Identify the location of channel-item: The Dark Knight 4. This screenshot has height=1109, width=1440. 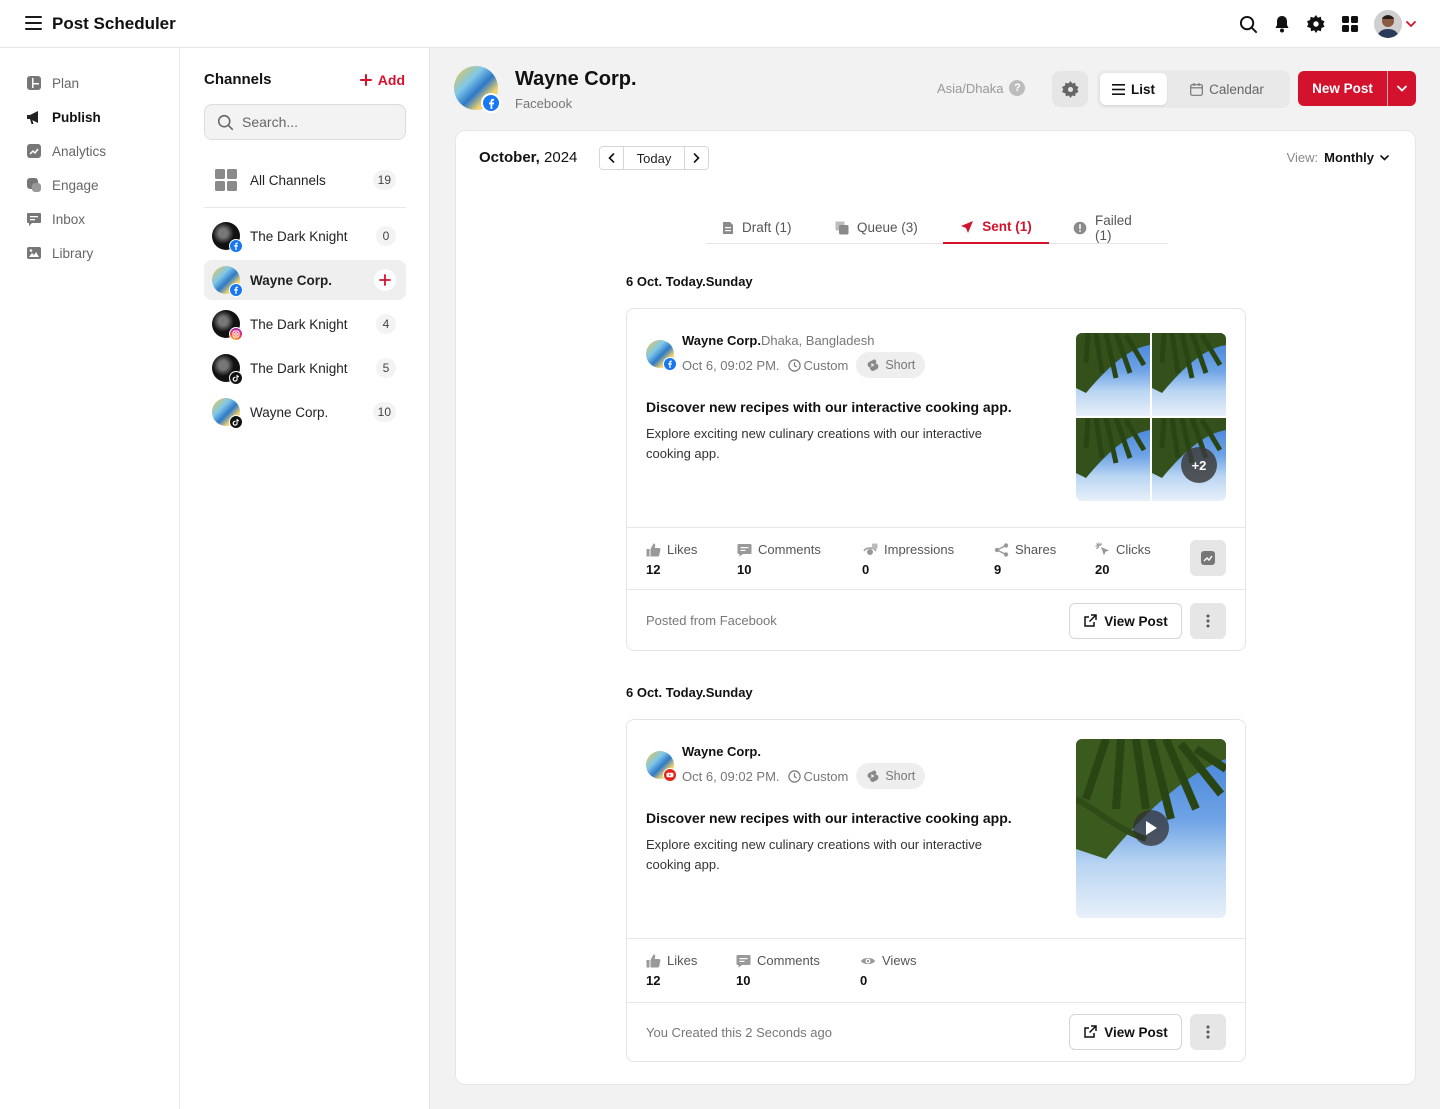
(305, 324).